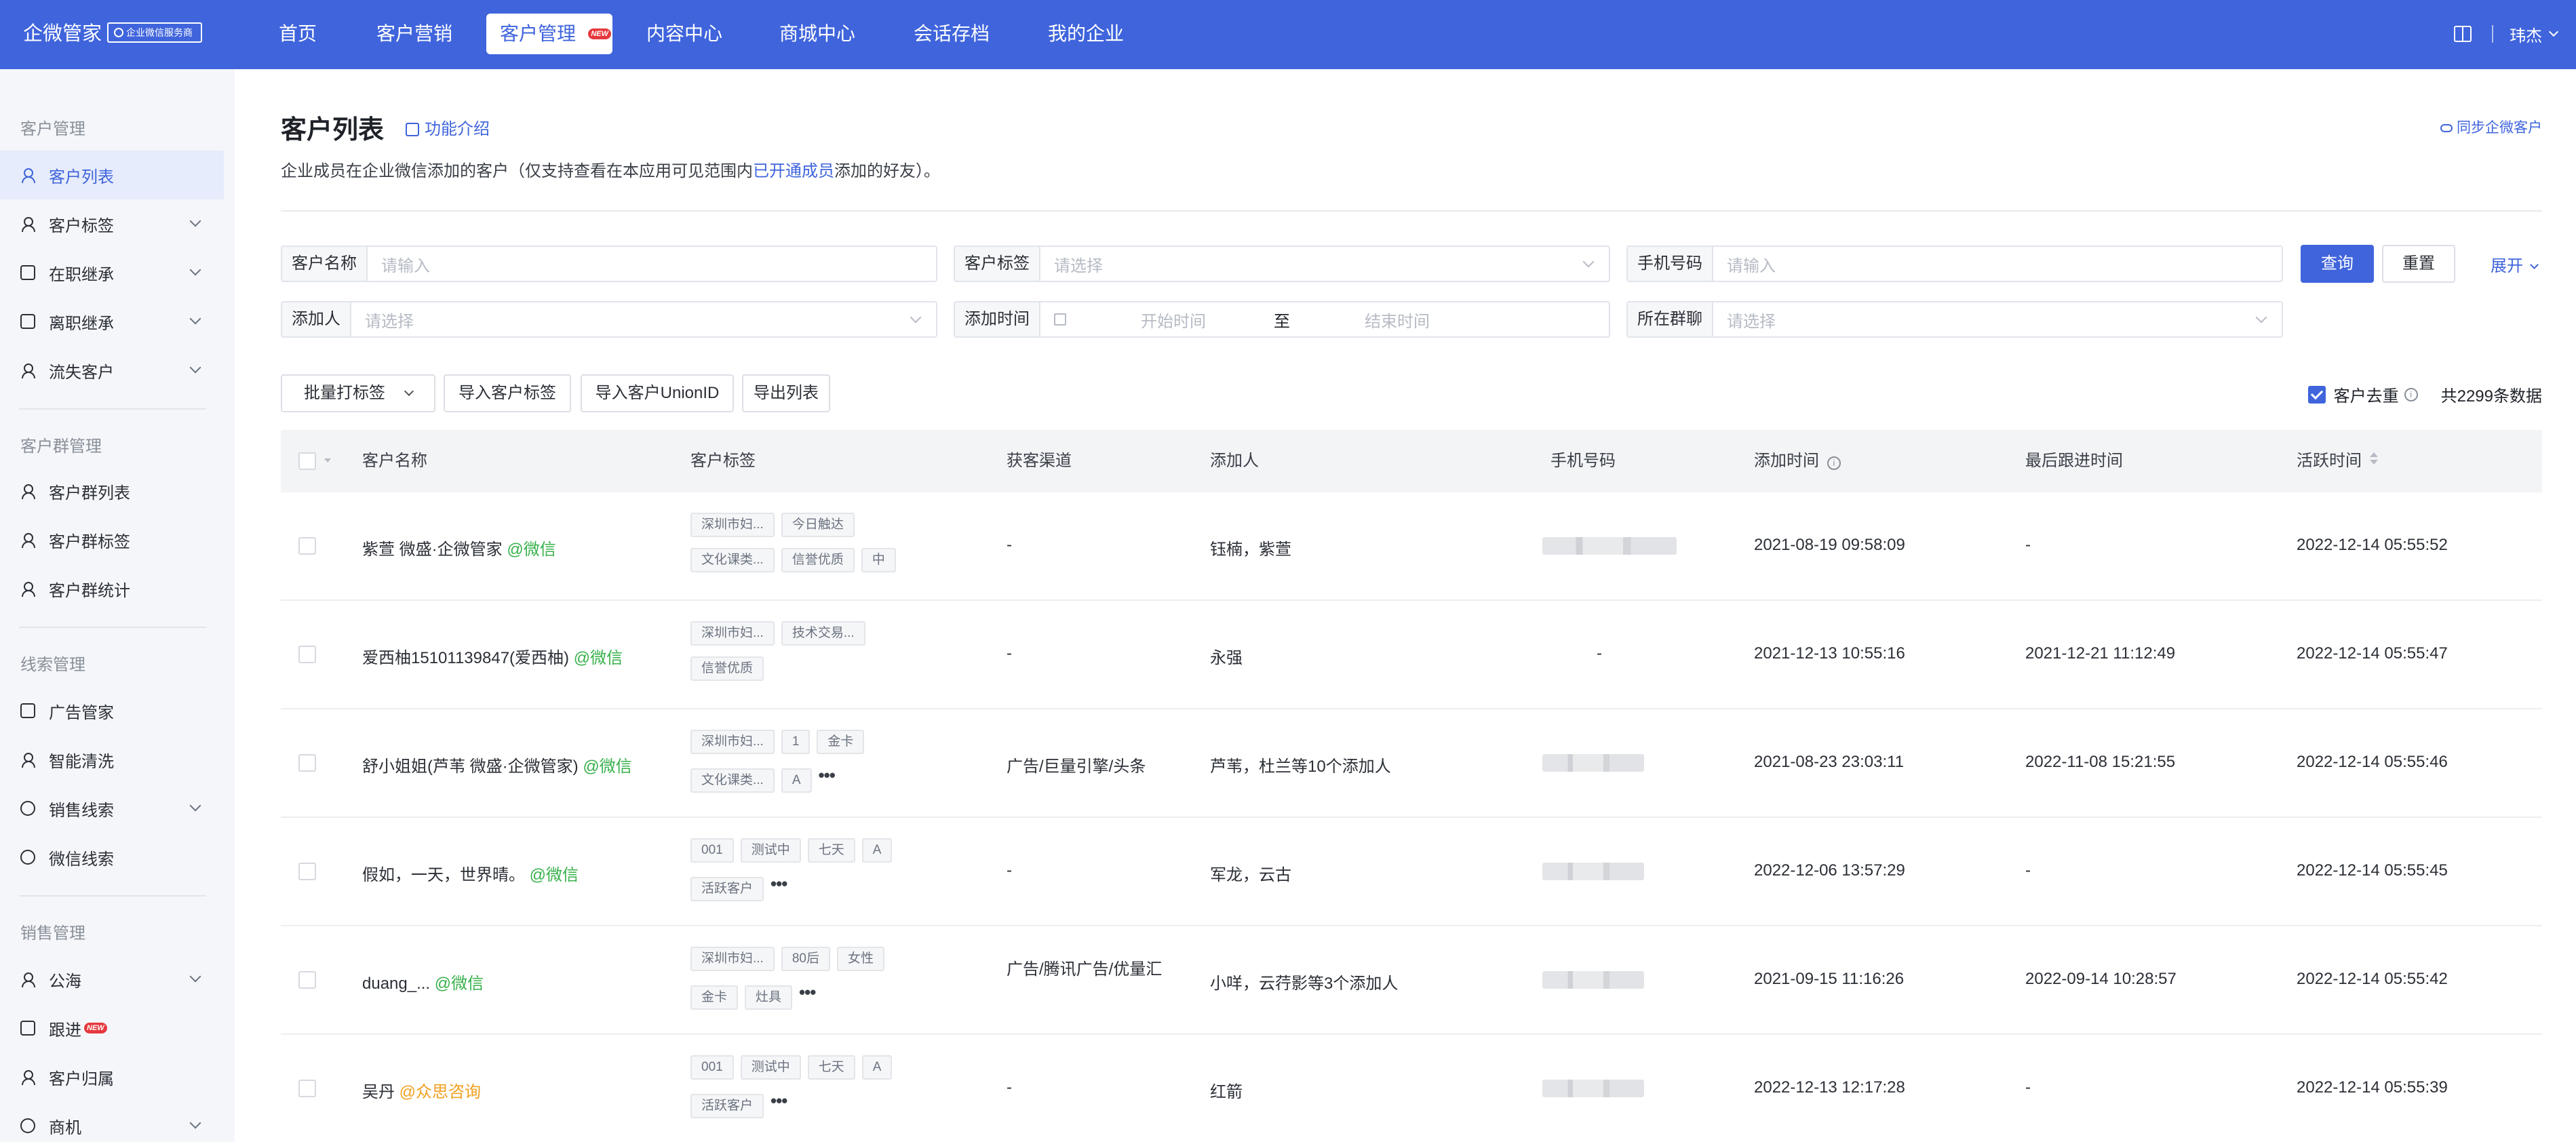 The height and width of the screenshot is (1142, 2576). I want to click on nav-customer-management: 客户管理 NEW, so click(549, 34).